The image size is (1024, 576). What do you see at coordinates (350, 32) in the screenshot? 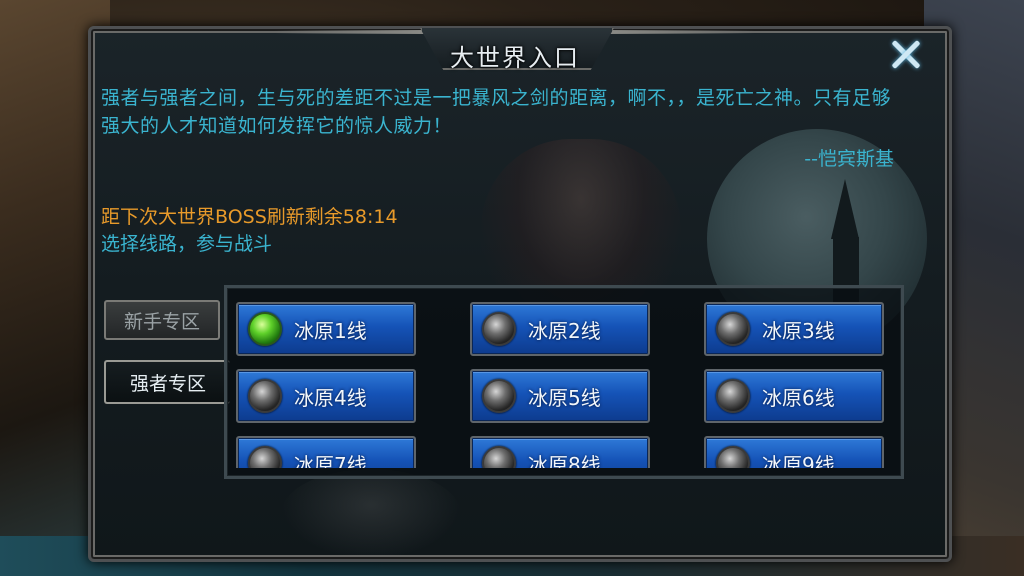
I see `title-ornament-left` at bounding box center [350, 32].